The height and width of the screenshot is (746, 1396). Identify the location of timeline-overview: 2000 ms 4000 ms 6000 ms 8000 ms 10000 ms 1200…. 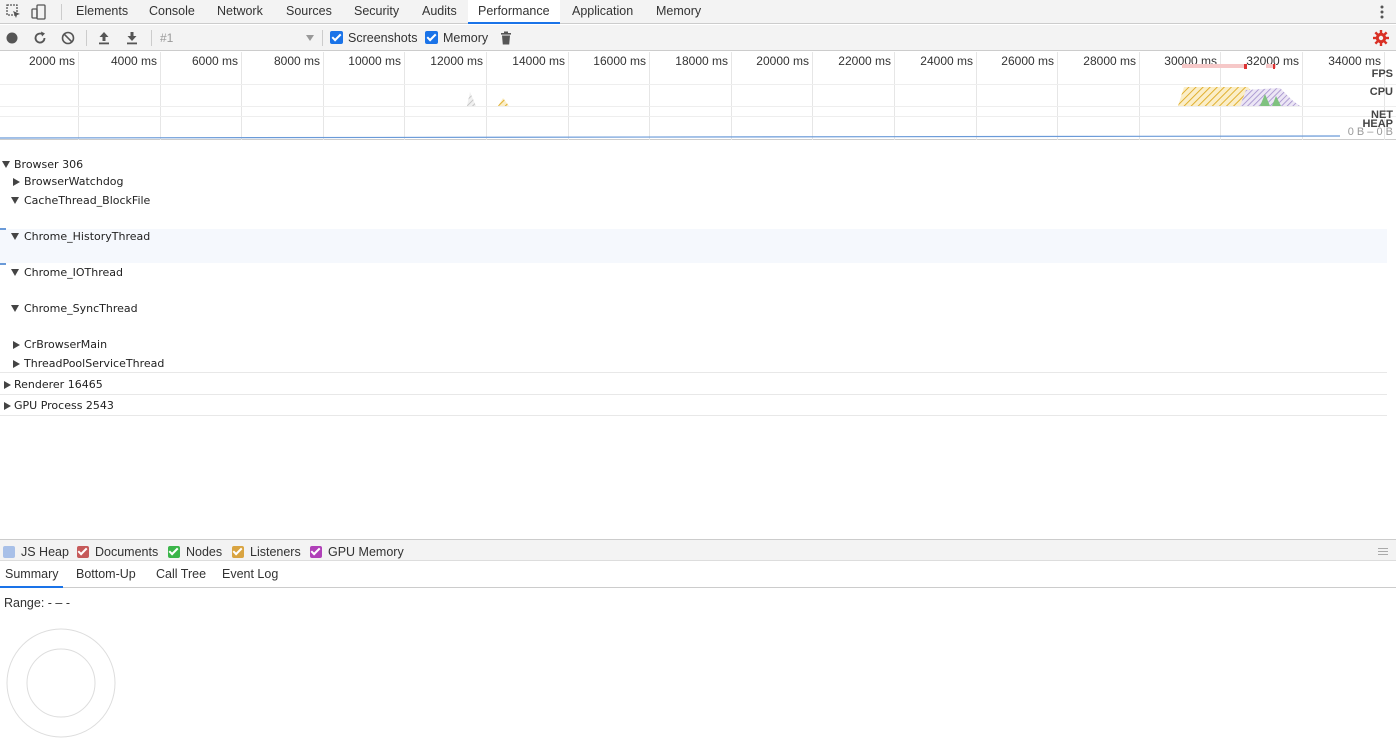
(698, 96).